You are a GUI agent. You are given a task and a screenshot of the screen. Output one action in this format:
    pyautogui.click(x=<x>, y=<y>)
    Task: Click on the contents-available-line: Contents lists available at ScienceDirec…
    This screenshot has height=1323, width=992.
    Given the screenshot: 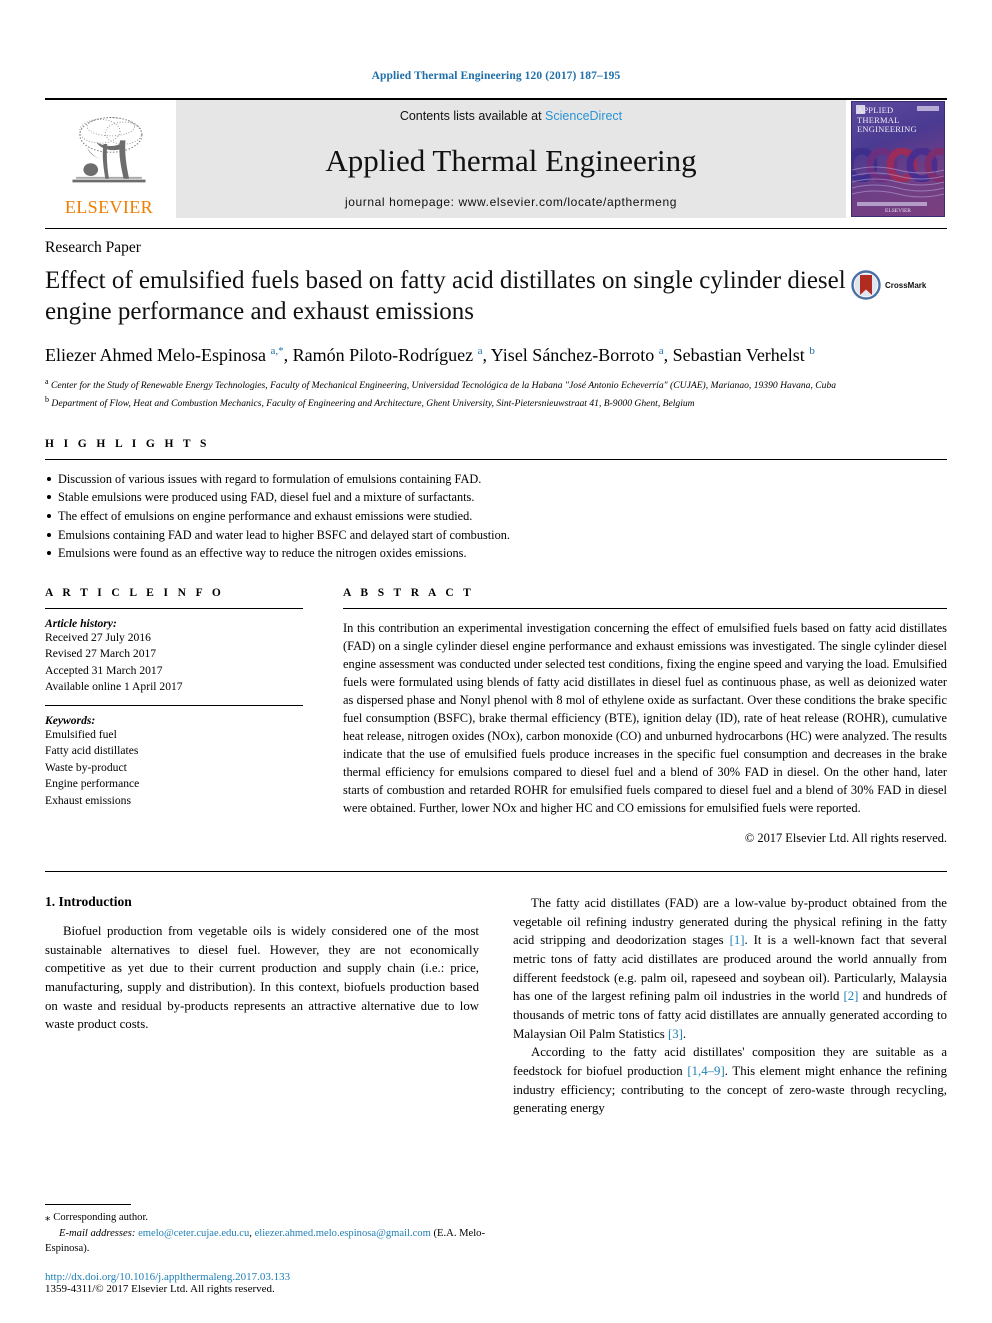 What is the action you would take?
    pyautogui.click(x=511, y=116)
    